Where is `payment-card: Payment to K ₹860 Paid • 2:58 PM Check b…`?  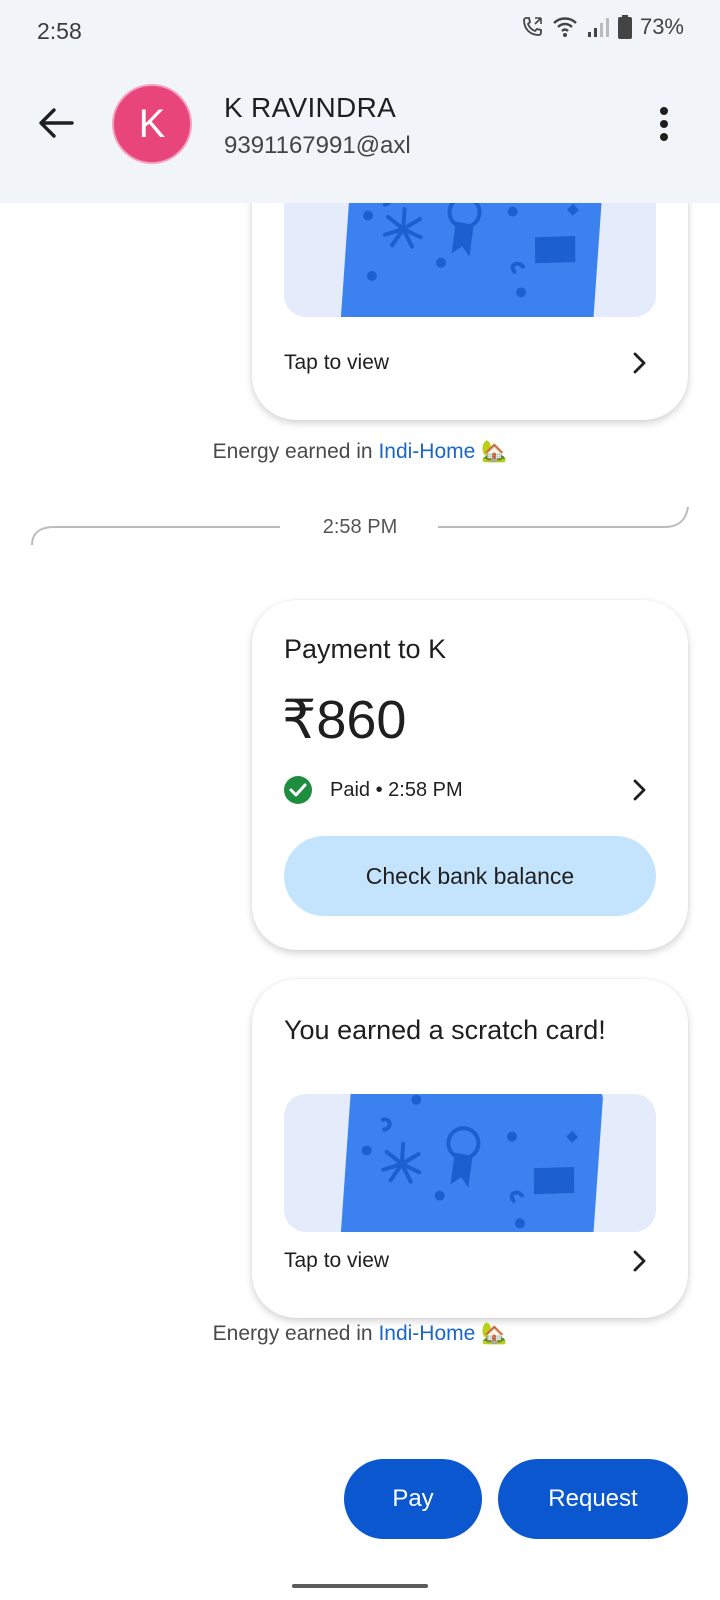
payment-card: Payment to K ₹860 Paid • 2:58 PM Check b… is located at coordinates (470, 775).